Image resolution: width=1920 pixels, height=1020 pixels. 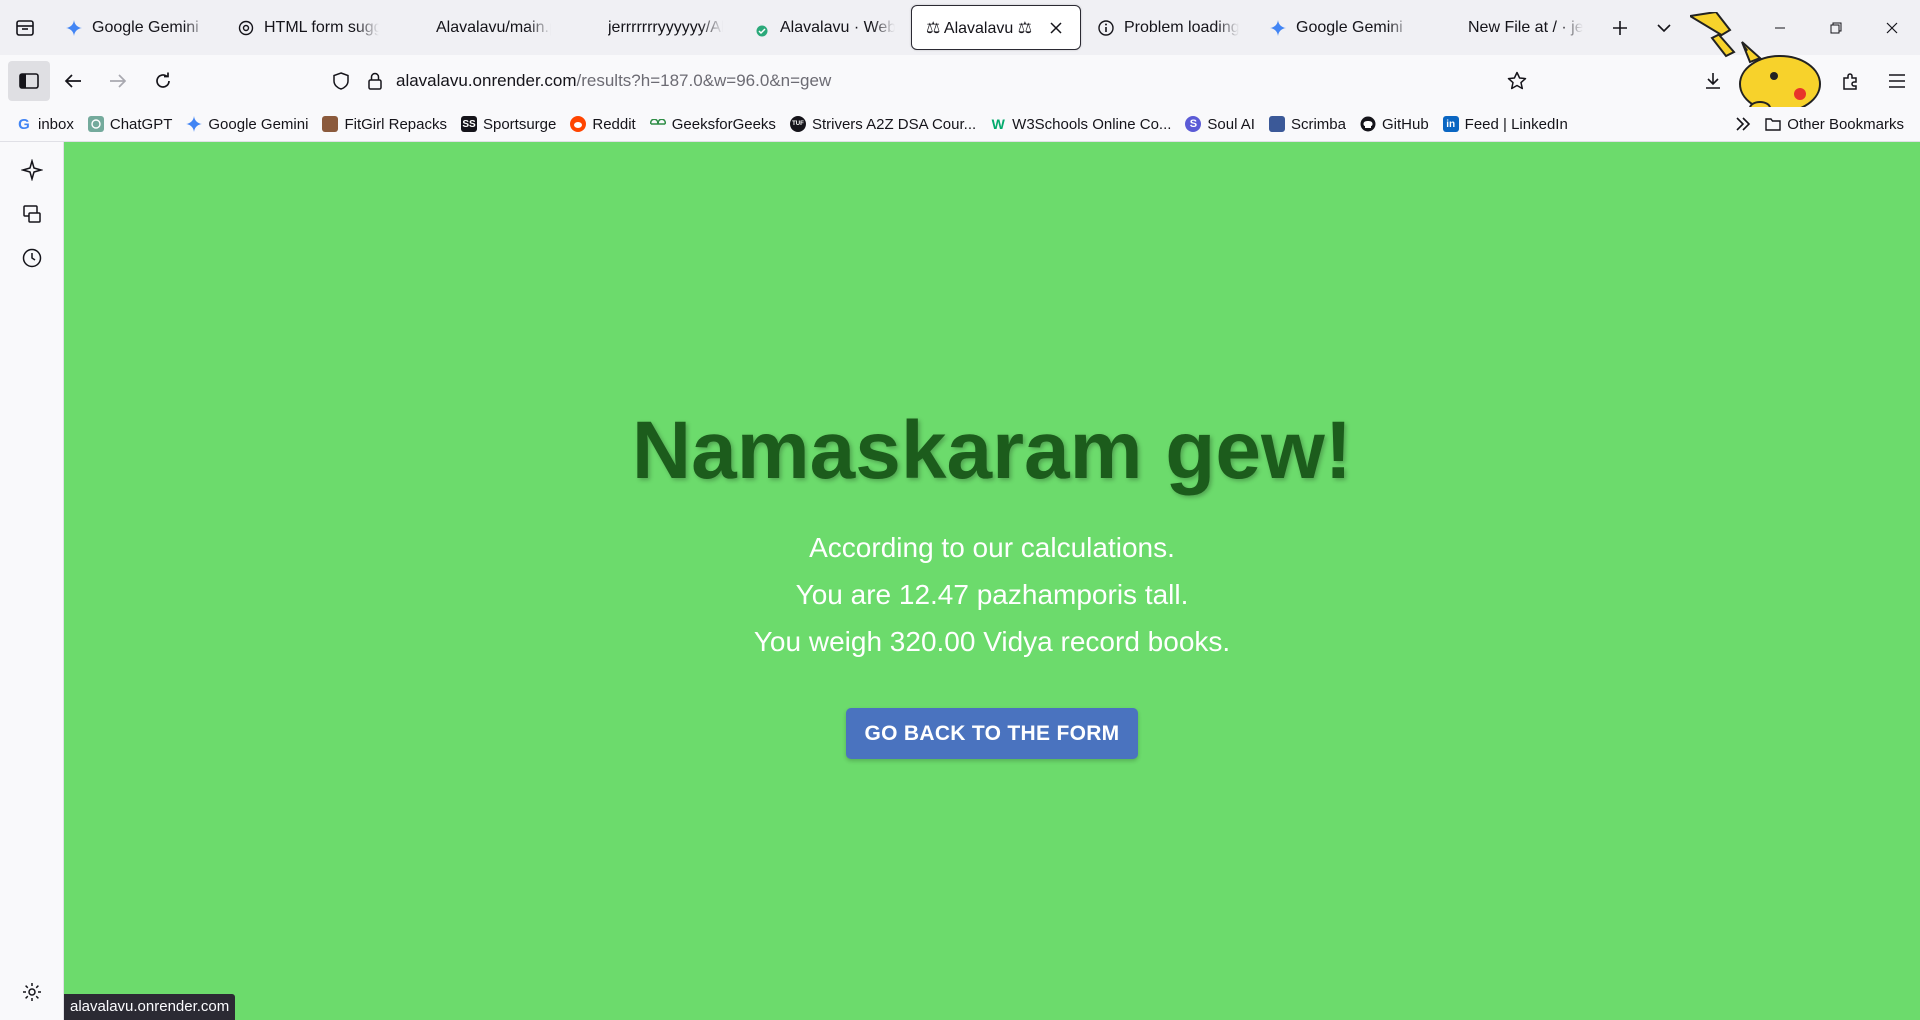 What do you see at coordinates (1394, 124) in the screenshot?
I see `bookmark-github: GitHub` at bounding box center [1394, 124].